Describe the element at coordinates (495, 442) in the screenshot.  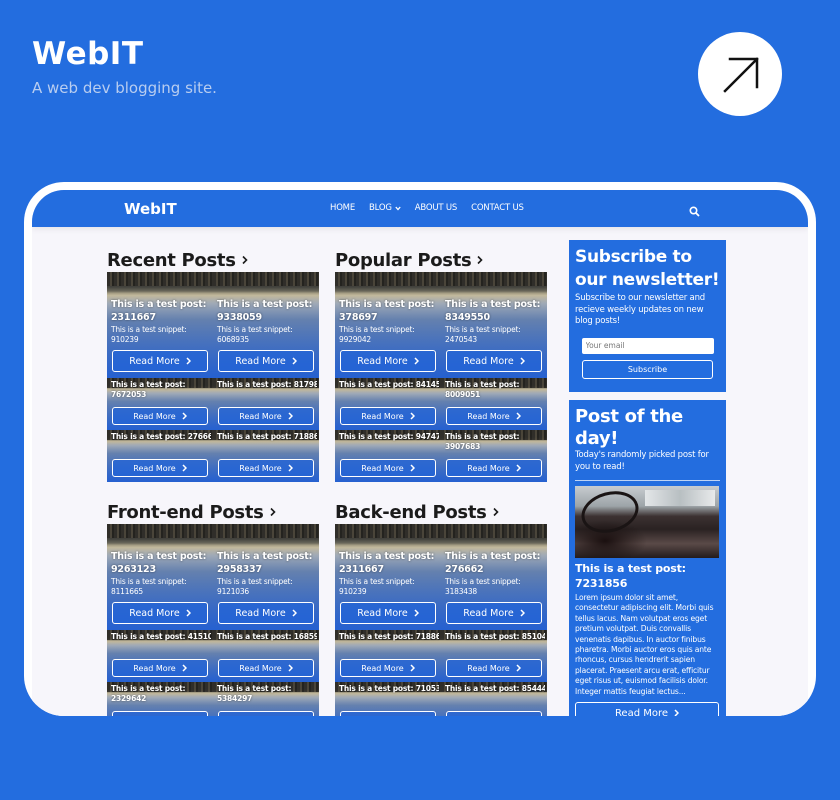
I see `post-title: This is a test post: 3907683` at that location.